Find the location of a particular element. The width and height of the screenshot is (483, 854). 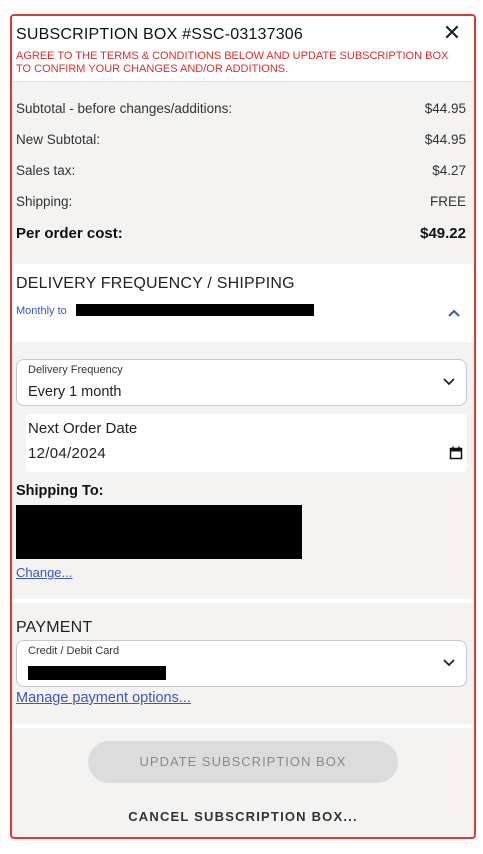

shipping-cost-row: Shipping: FREE is located at coordinates (241, 204).